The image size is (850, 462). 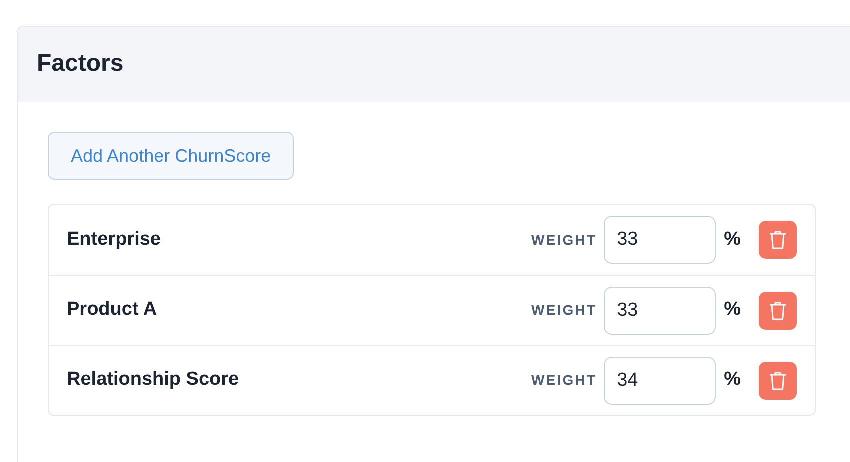 What do you see at coordinates (171, 156) in the screenshot?
I see `add-churnscore-button: Add Another ChurnScore` at bounding box center [171, 156].